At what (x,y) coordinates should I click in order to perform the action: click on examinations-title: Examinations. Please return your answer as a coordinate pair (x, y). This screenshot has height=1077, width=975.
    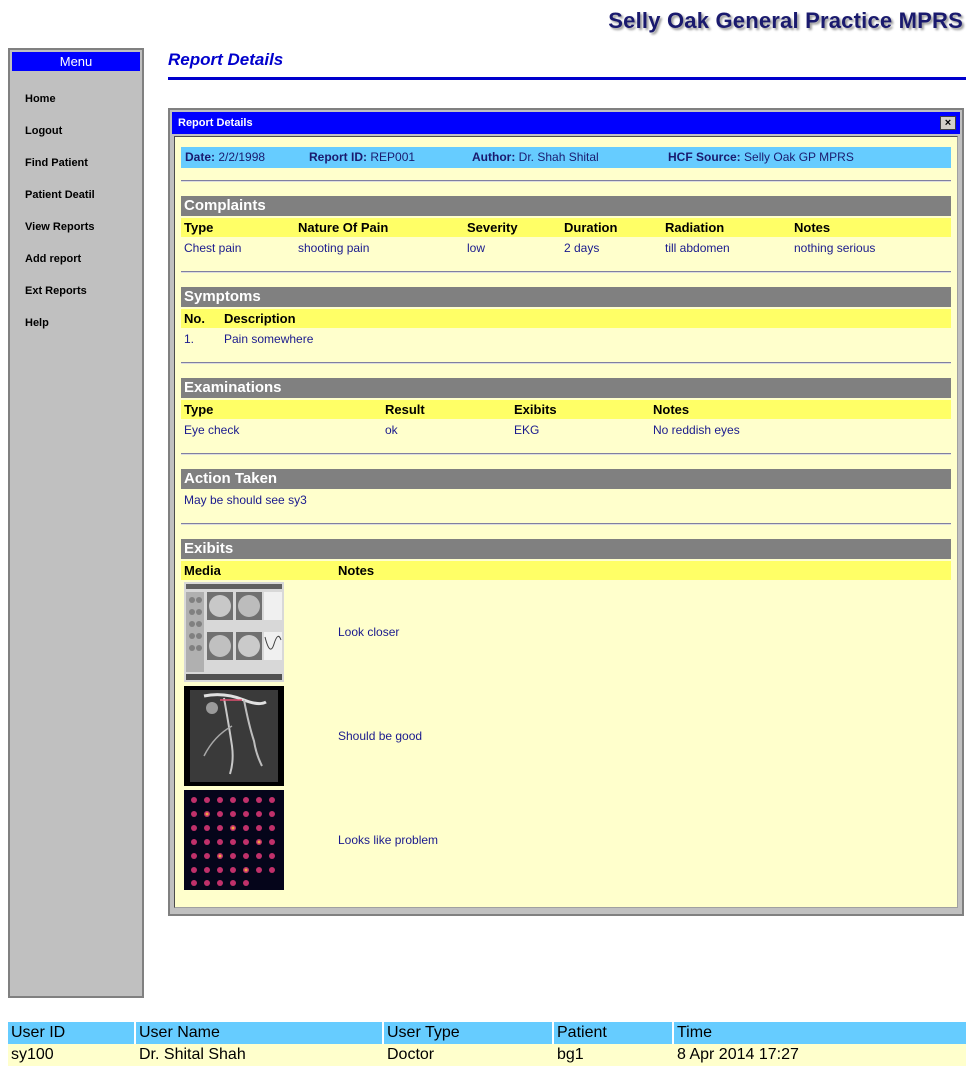
    Looking at the image, I should click on (566, 388).